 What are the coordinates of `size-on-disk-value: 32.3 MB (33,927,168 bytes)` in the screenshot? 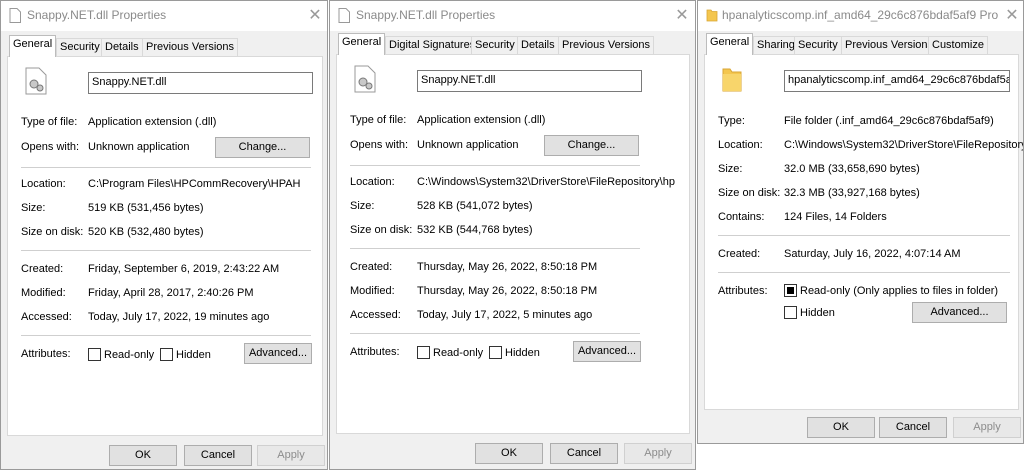 It's located at (852, 193).